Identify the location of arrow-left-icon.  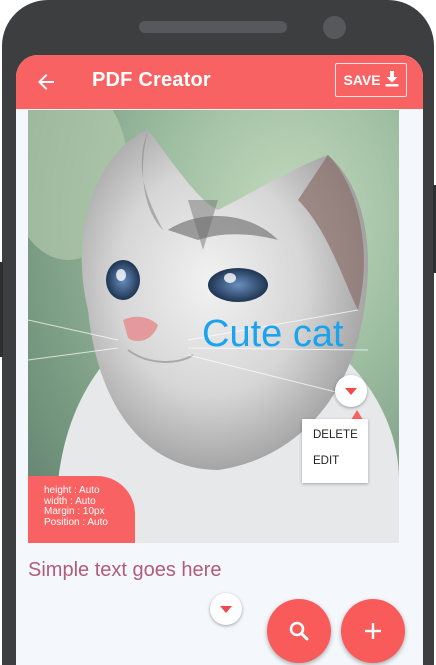
(46, 82).